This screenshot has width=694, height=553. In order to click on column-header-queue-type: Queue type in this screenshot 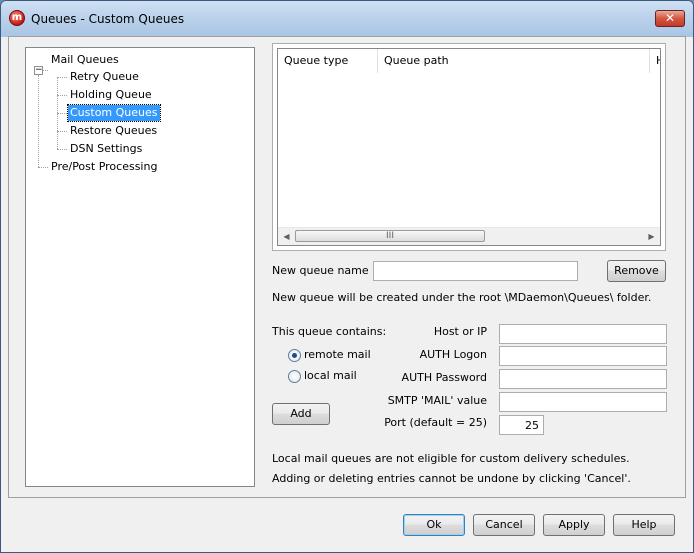, I will do `click(328, 61)`.